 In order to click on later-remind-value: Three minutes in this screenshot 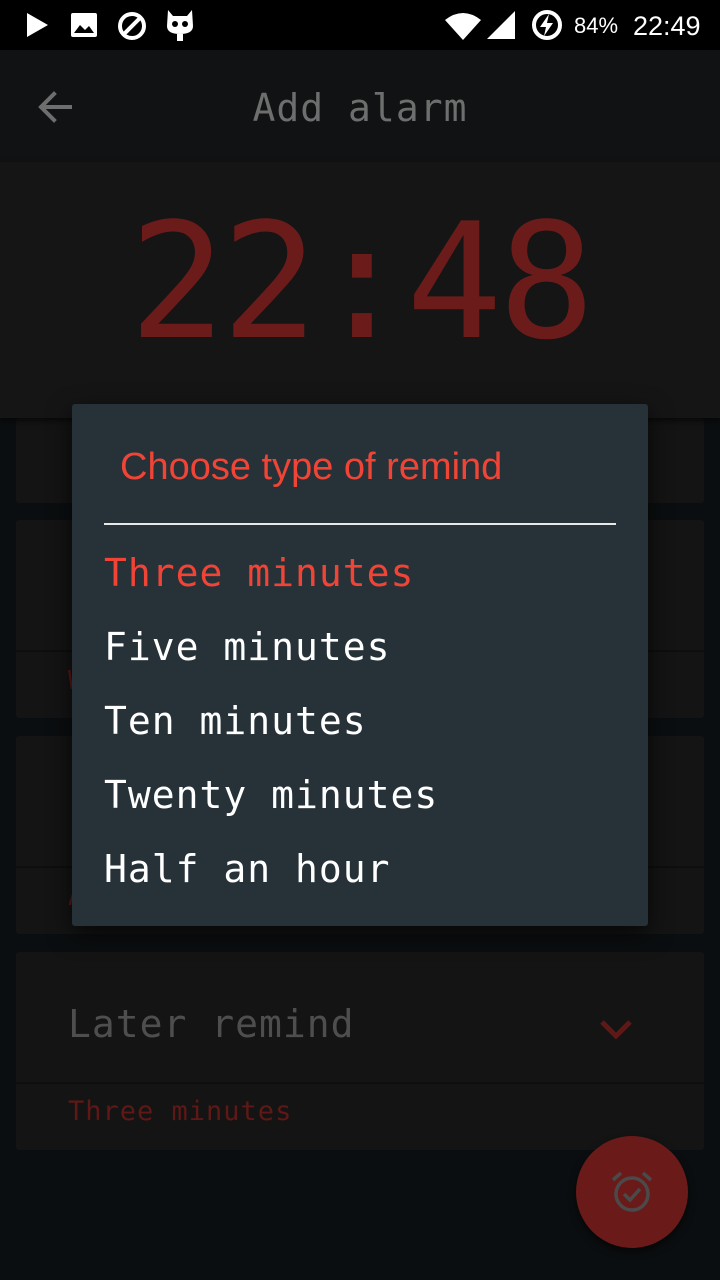, I will do `click(180, 1111)`.